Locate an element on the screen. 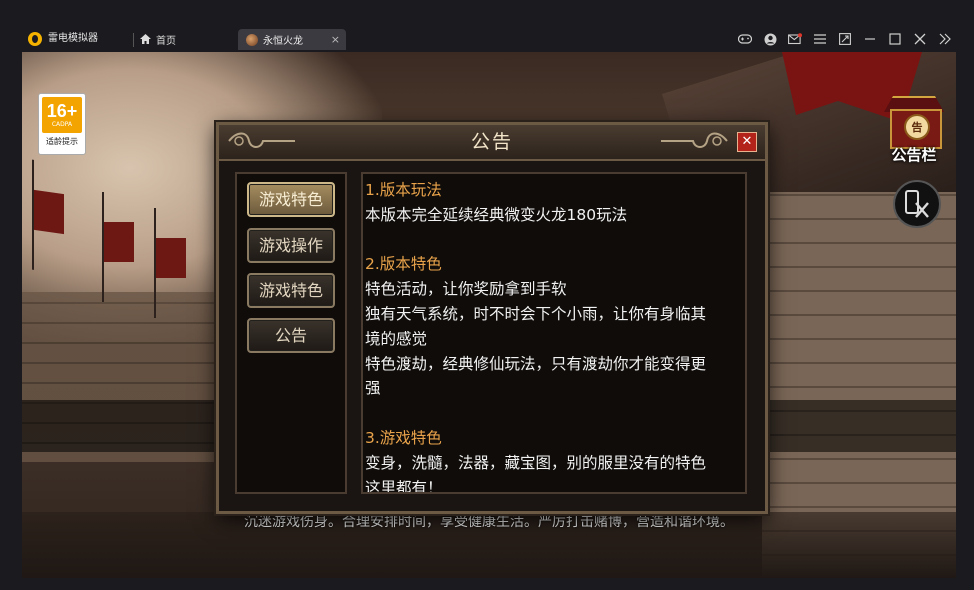  dialog-header: 公告 ✕ is located at coordinates (492, 143).